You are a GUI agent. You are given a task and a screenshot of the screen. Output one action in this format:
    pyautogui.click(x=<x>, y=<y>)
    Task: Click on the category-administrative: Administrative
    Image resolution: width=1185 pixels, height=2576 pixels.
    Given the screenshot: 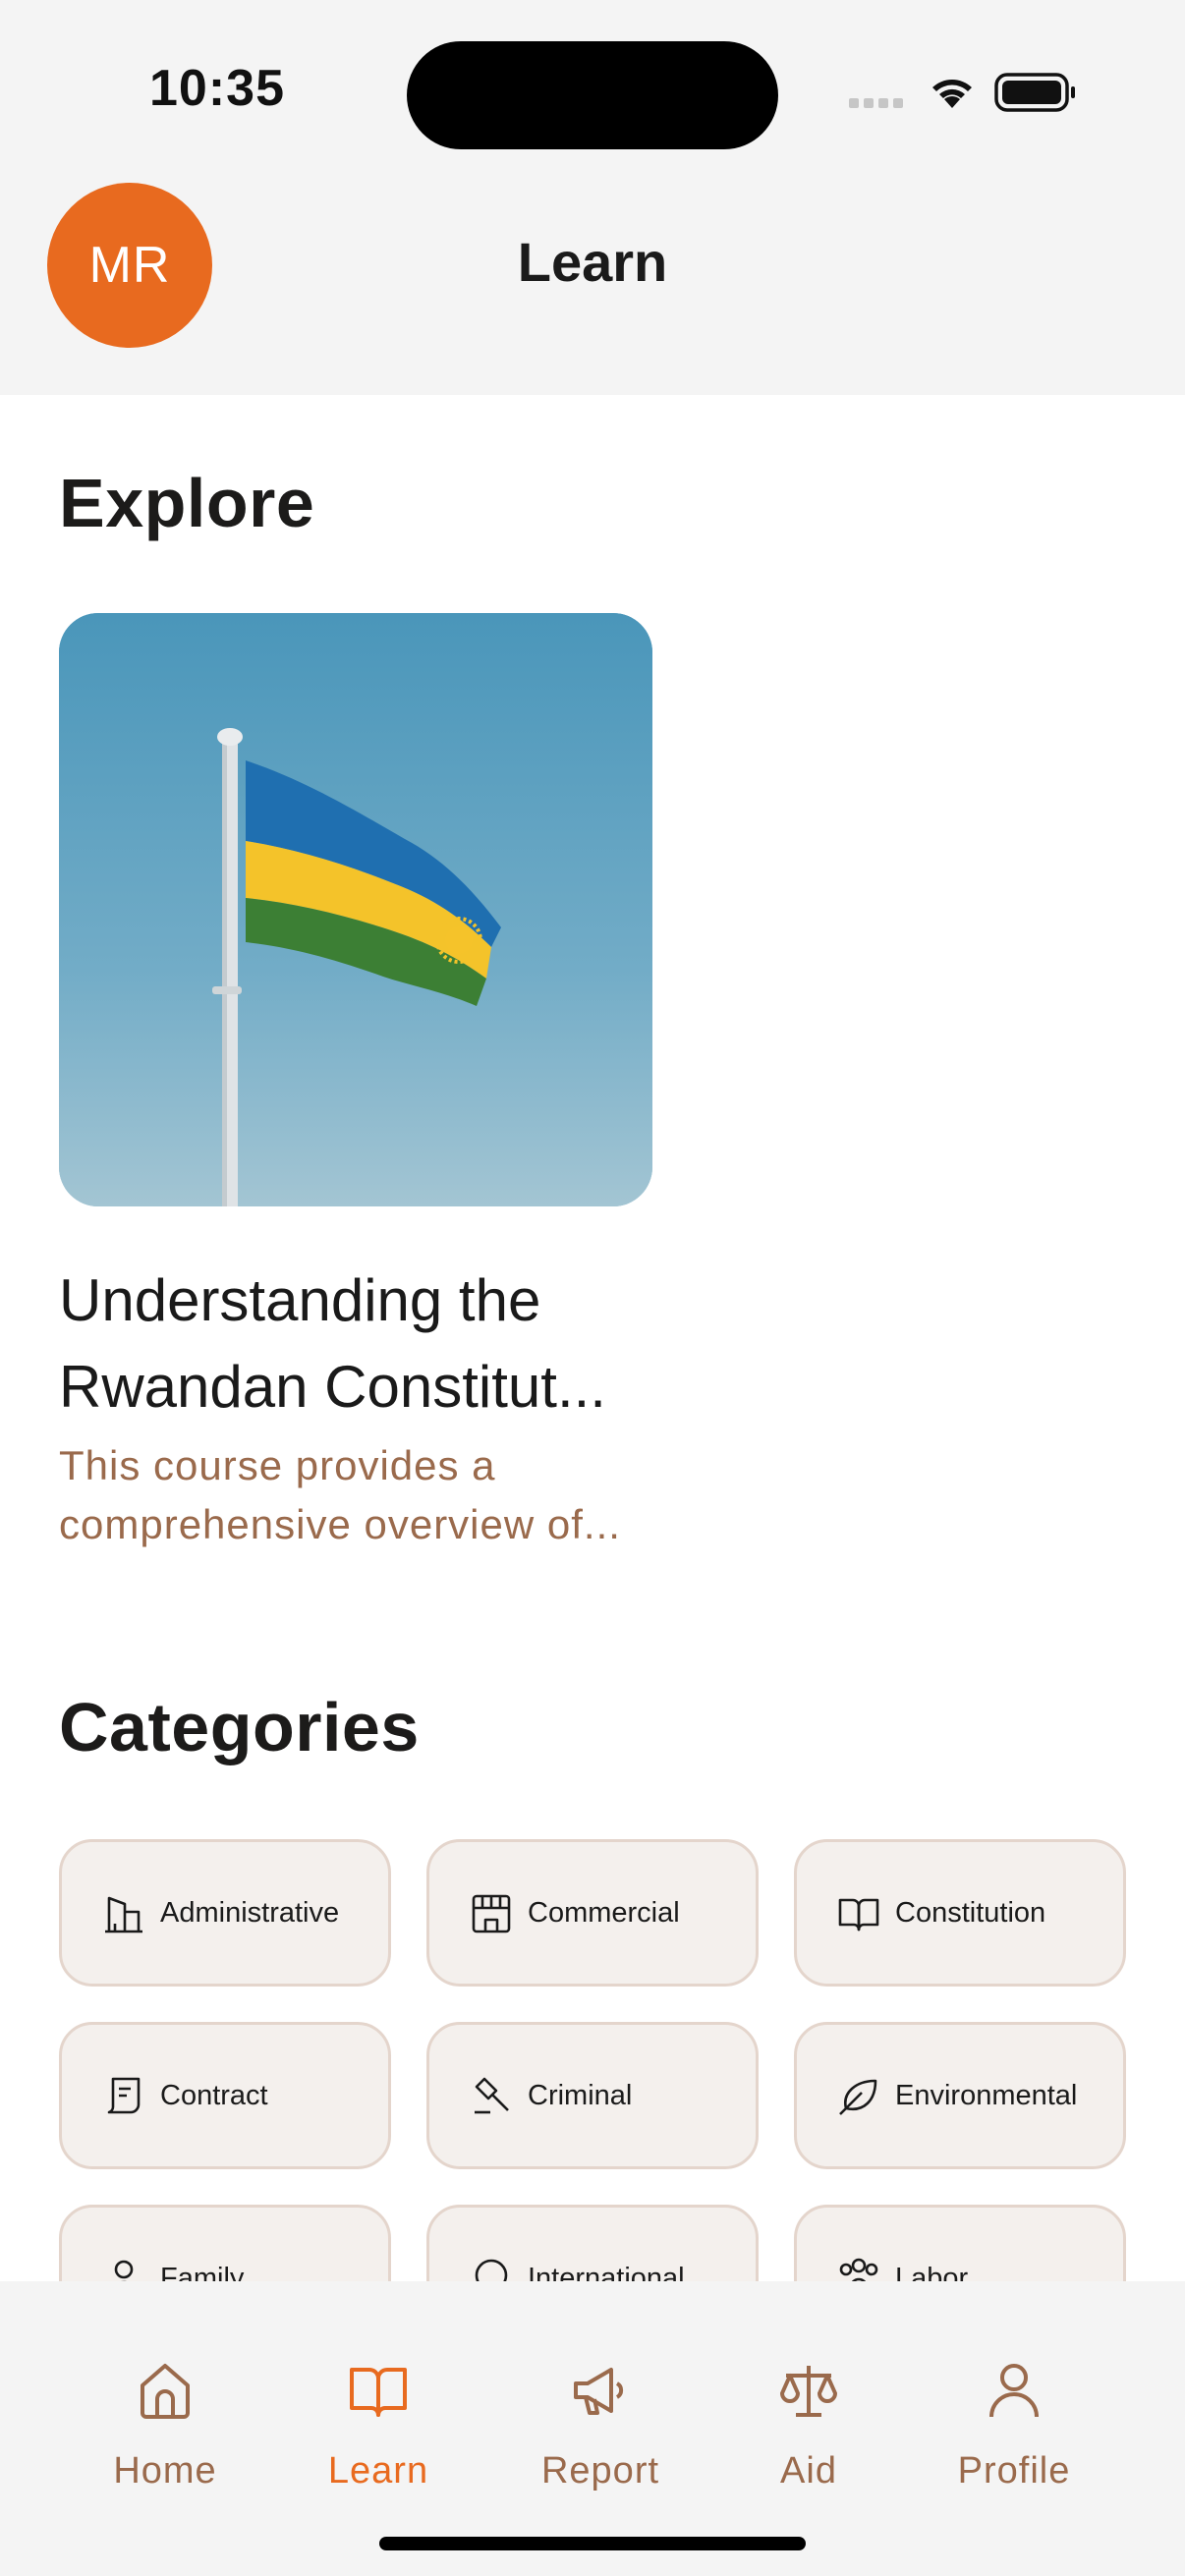 What is the action you would take?
    pyautogui.click(x=225, y=1913)
    